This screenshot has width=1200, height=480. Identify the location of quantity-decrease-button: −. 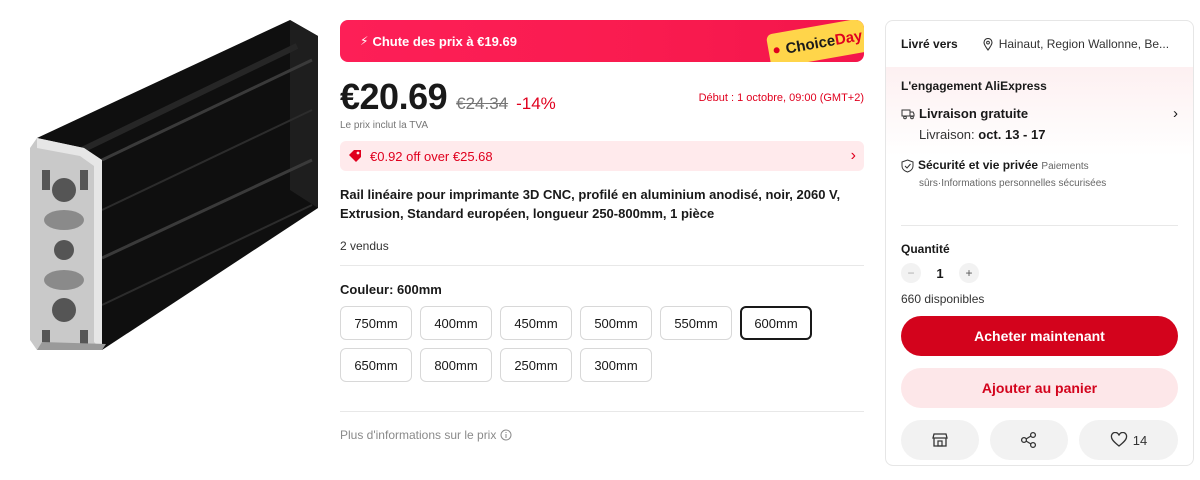
(911, 273).